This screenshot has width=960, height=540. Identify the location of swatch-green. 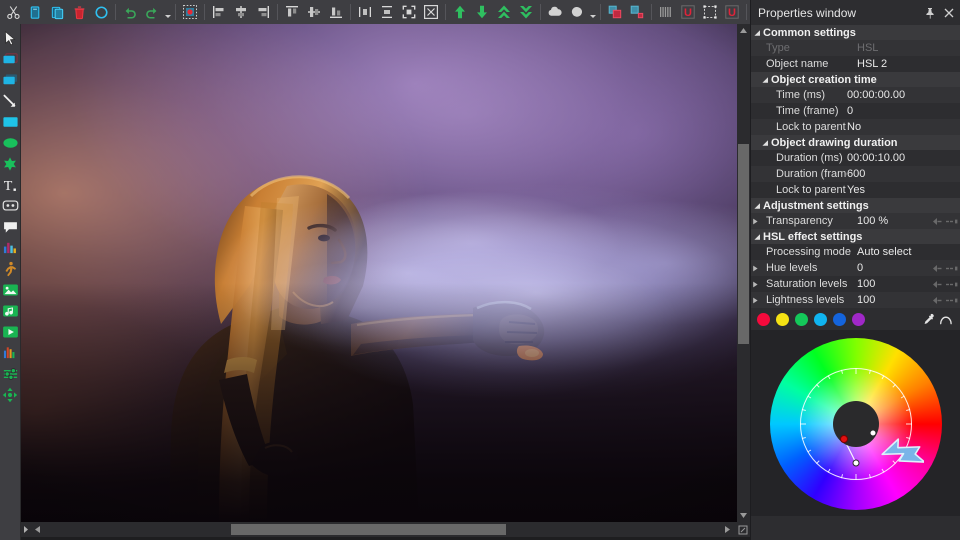
(801, 319).